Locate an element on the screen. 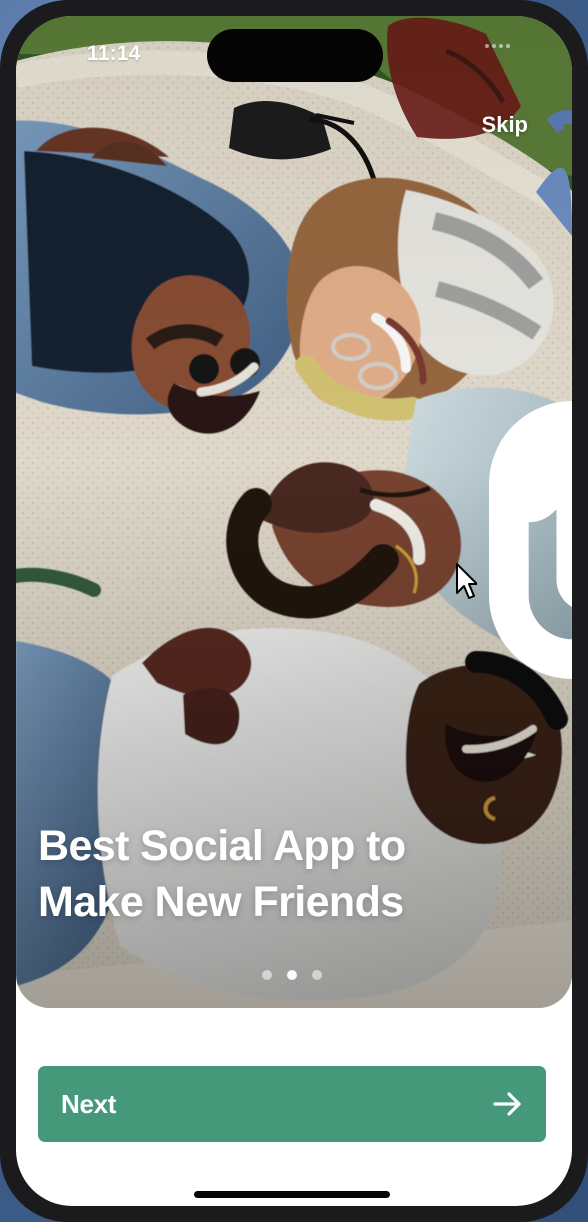  next-button: Next is located at coordinates (292, 1104).